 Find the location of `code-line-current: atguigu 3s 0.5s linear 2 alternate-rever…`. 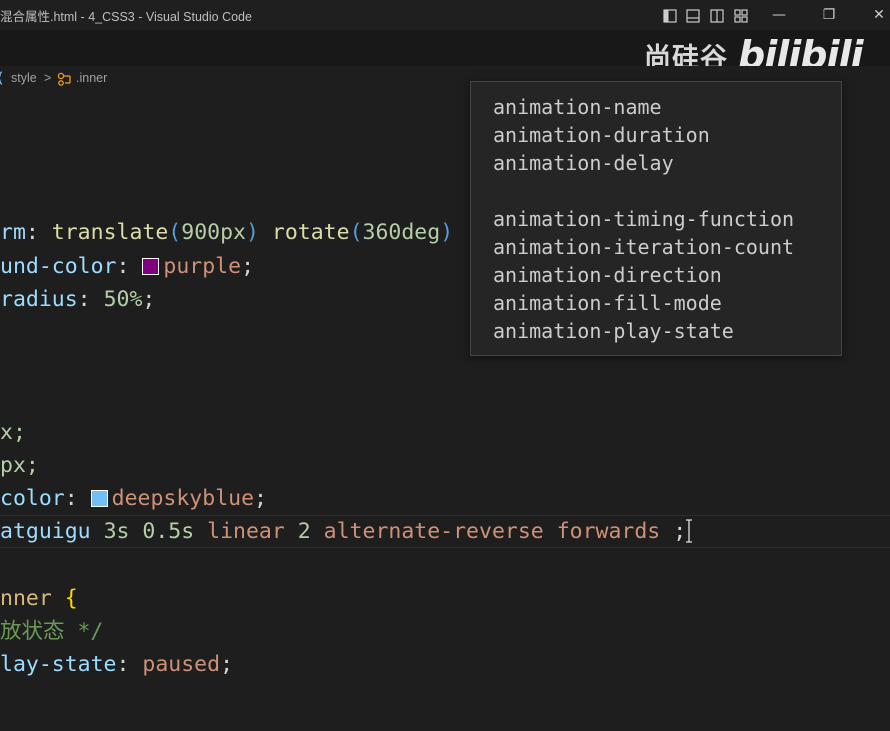

code-line-current: atguigu 3s 0.5s linear 2 alternate-rever… is located at coordinates (343, 531).